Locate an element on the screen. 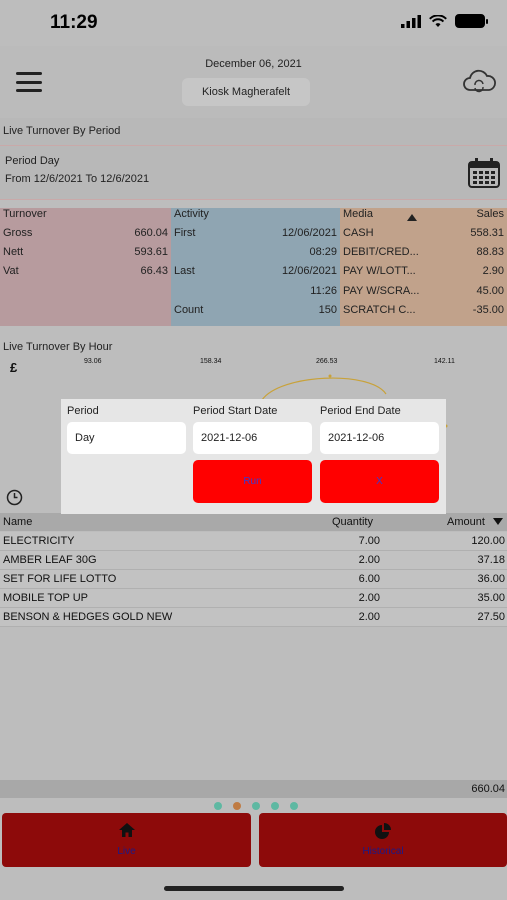 The height and width of the screenshot is (900, 507). period-range: From 12/6/2021 To 12/6/2021 is located at coordinates (77, 179).